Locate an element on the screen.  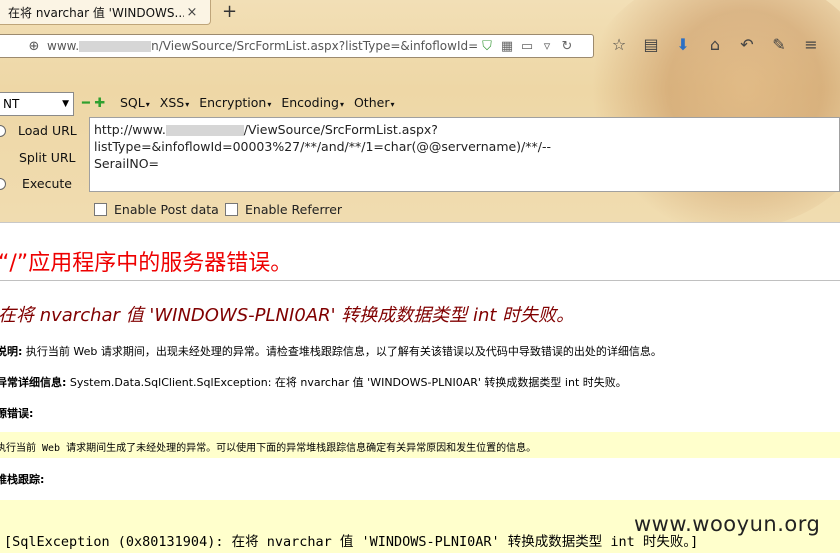
menu-icon: ≡ is located at coordinates (811, 45).